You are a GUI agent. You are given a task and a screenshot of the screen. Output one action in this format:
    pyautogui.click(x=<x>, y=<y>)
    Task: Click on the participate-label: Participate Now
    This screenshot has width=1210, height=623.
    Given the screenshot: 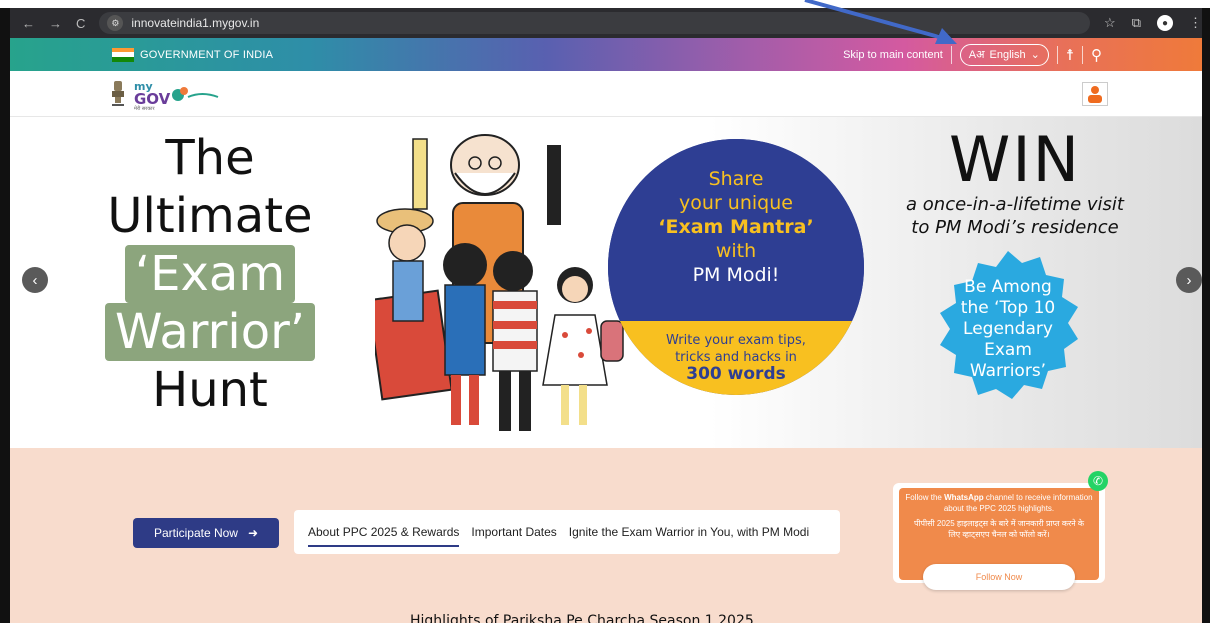 What is the action you would take?
    pyautogui.click(x=195, y=533)
    